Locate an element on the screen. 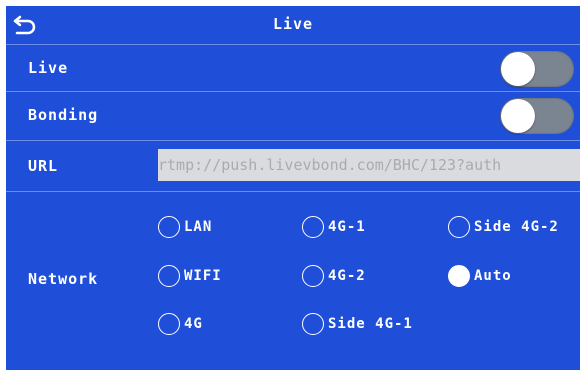 The height and width of the screenshot is (374, 586). radio-lan: LAN is located at coordinates (185, 227).